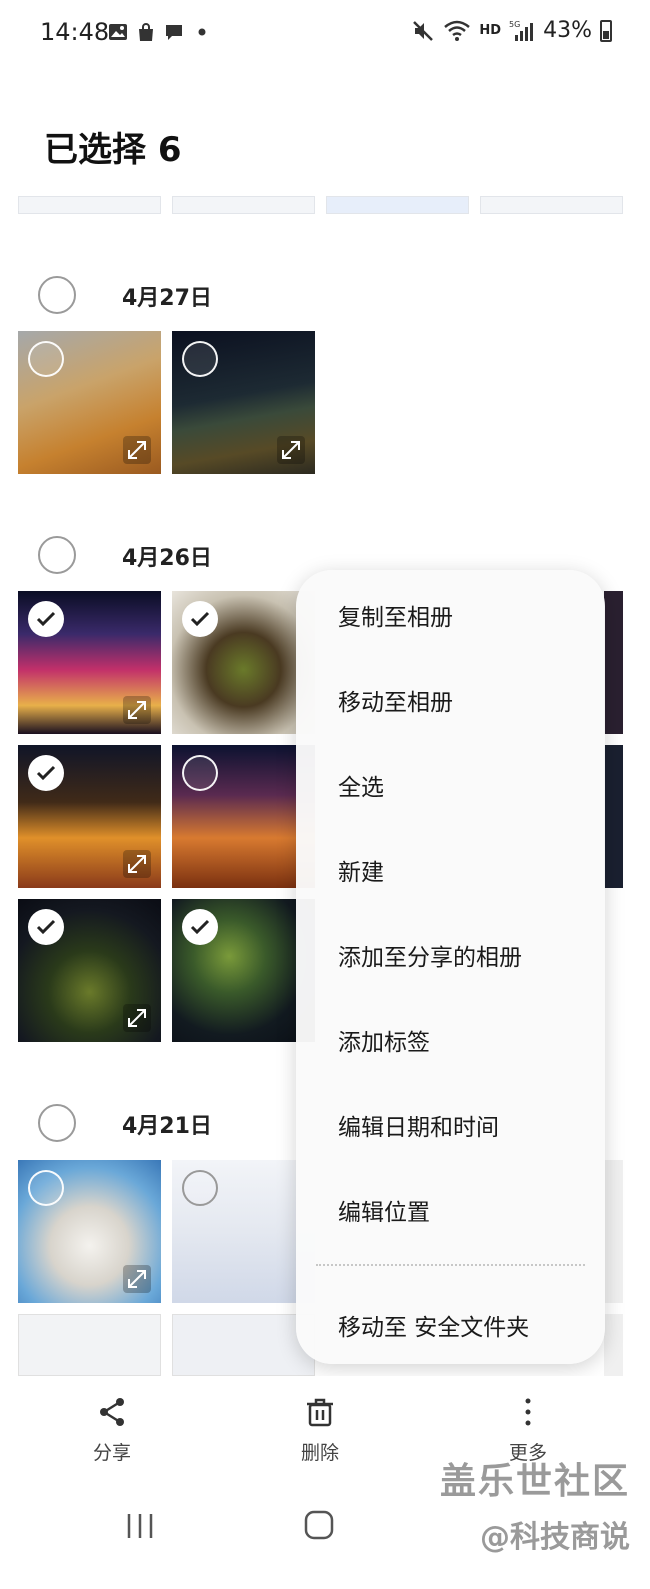 This screenshot has height=1589, width=650. What do you see at coordinates (535, 1504) in the screenshot?
I see `watermark: 盖乐世社区 @科技商说` at bounding box center [535, 1504].